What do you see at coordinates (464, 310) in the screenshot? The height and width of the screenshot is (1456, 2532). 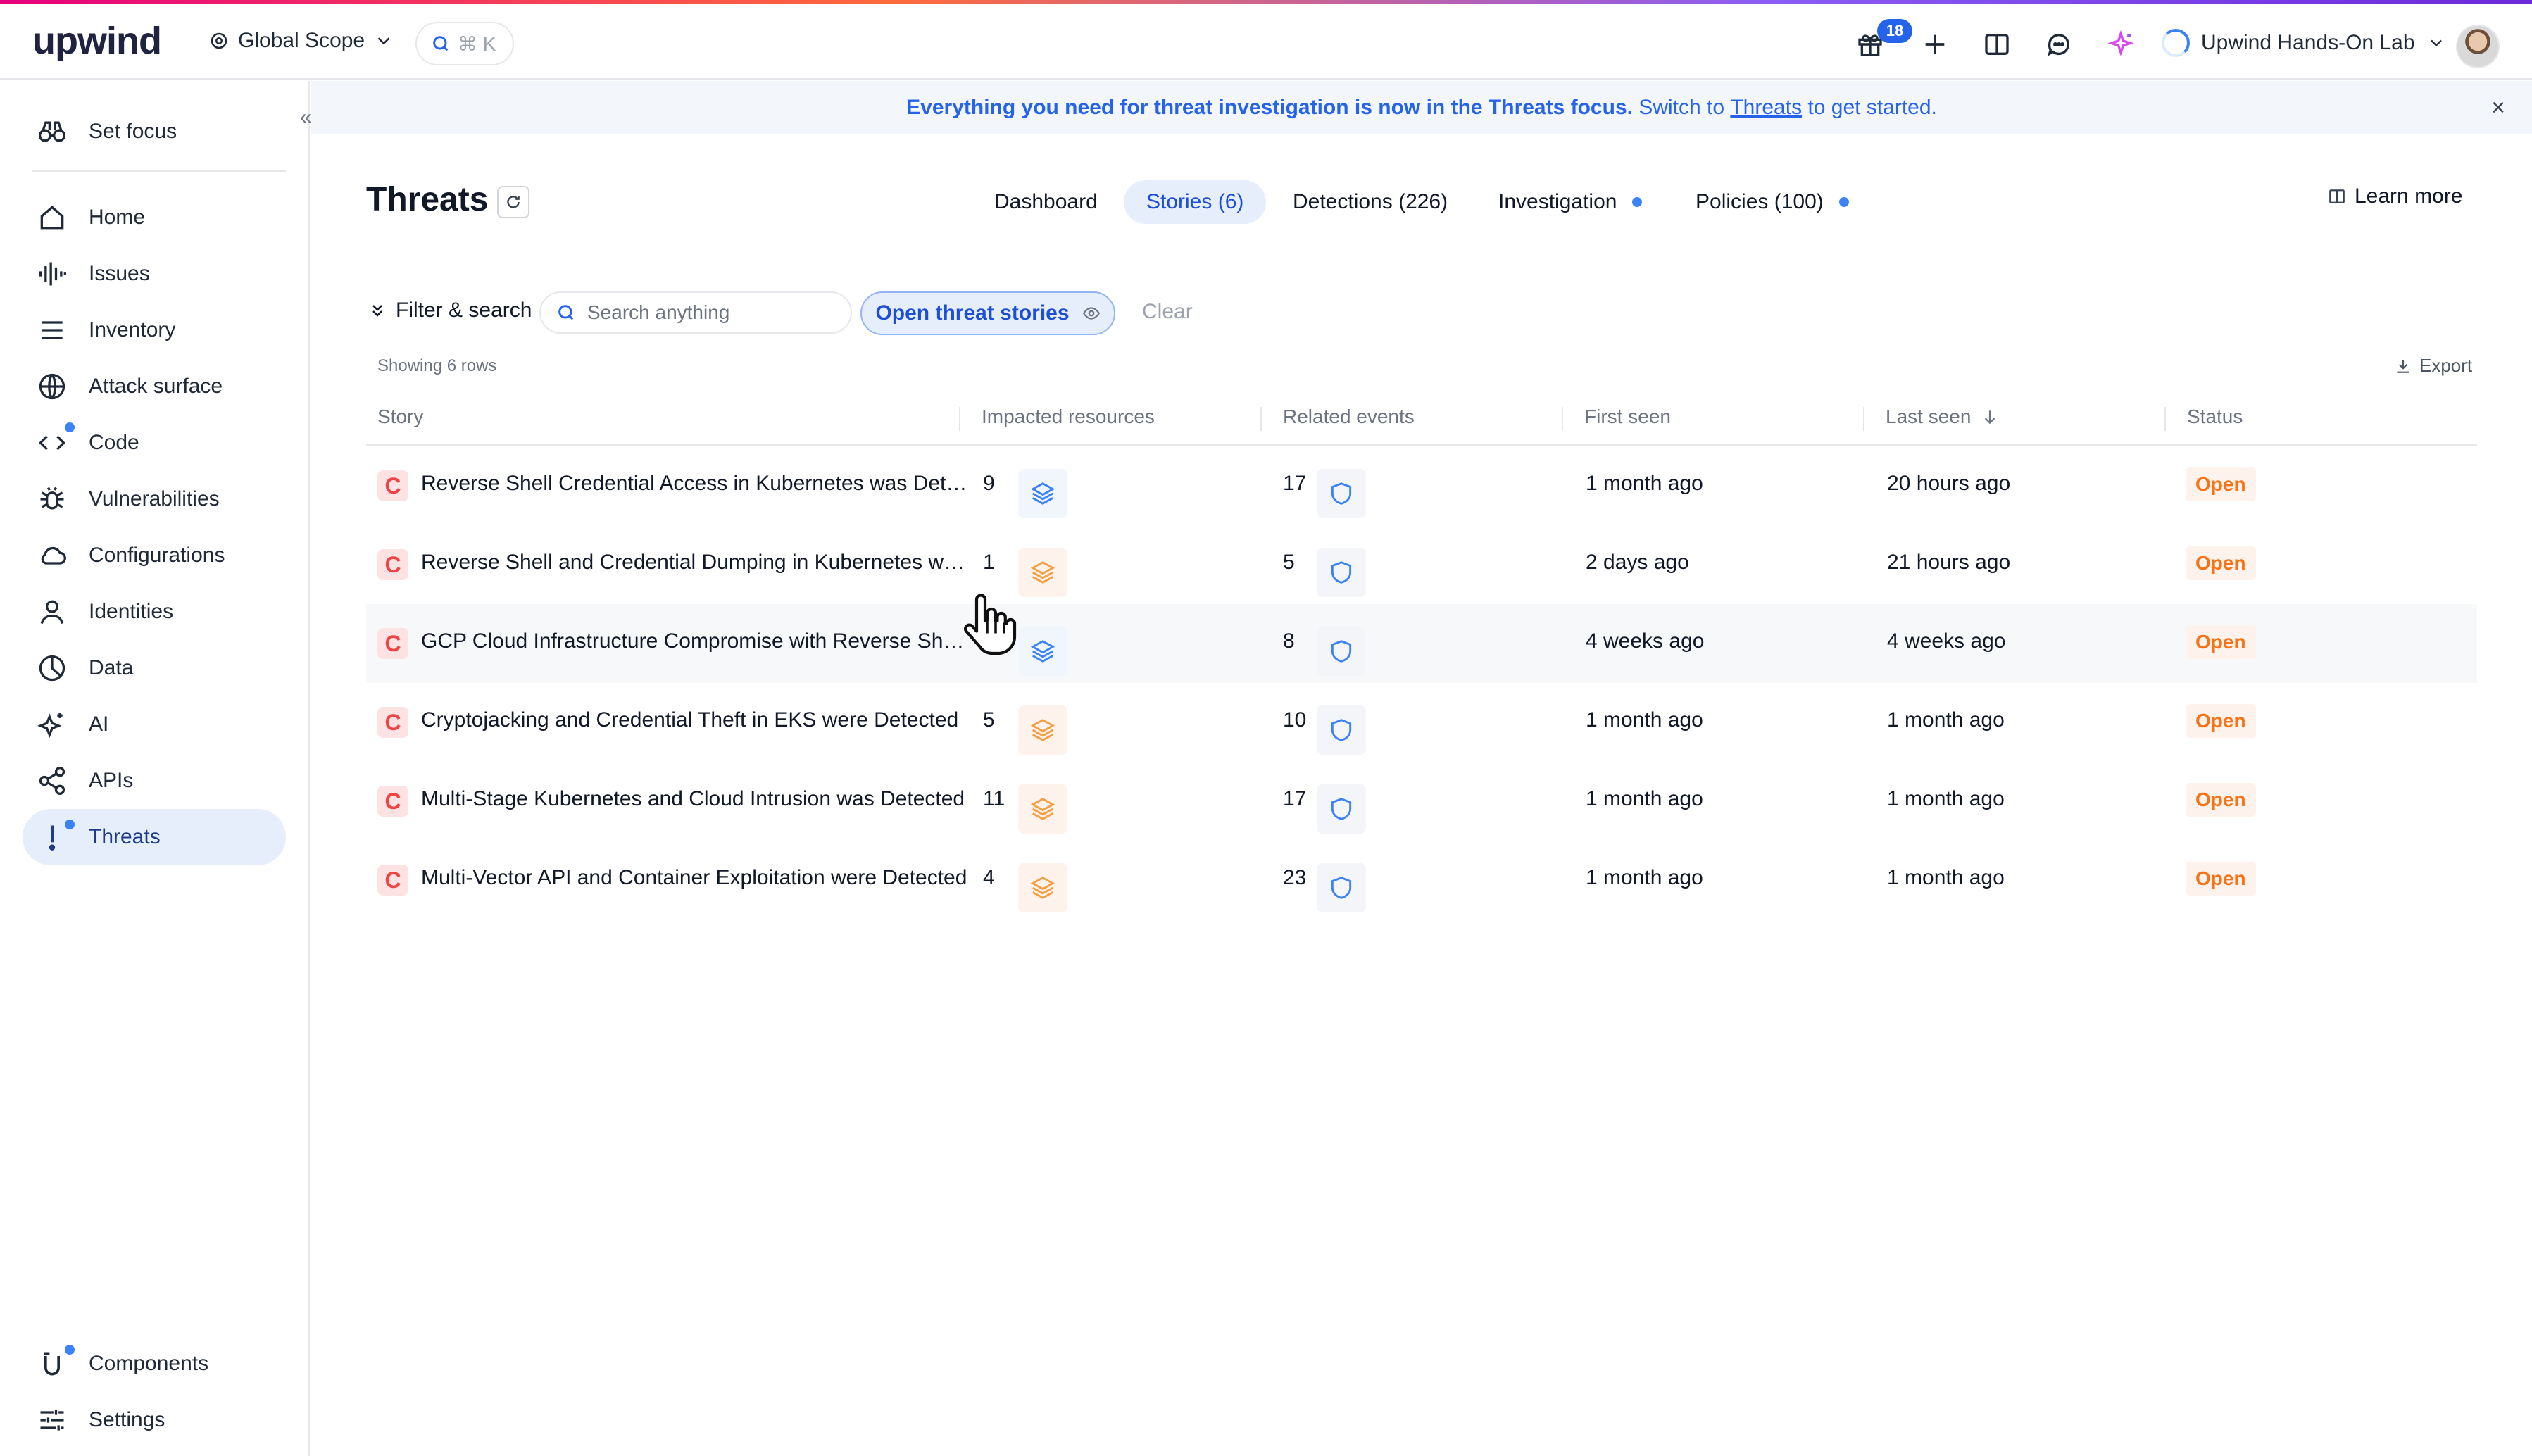 I see `filter-label: Filter & search` at bounding box center [464, 310].